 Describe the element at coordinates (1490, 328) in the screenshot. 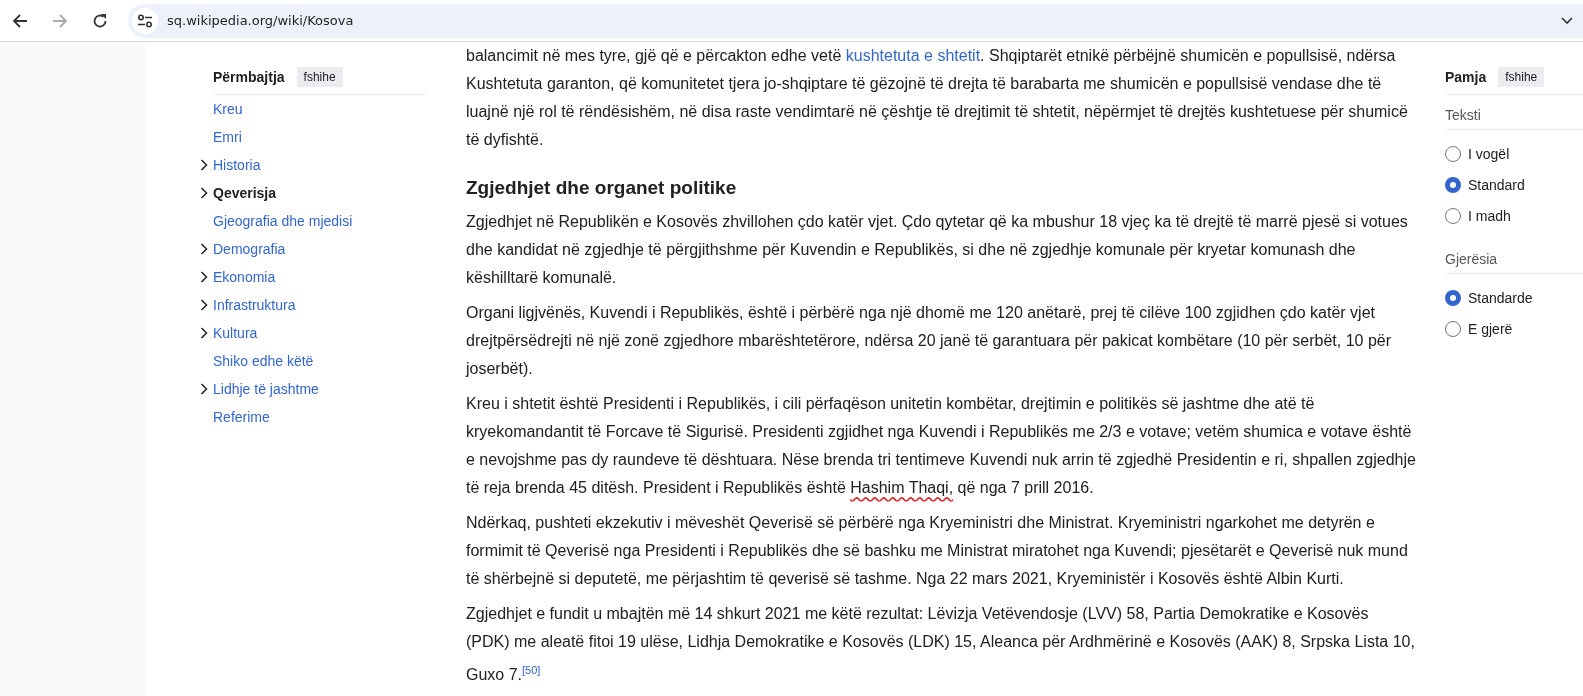

I see `option-label: E gjerë` at that location.